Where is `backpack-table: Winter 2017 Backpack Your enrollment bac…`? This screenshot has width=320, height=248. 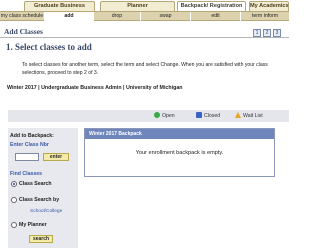
backpack-table: Winter 2017 Backpack Your enrollment bac… is located at coordinates (179, 152).